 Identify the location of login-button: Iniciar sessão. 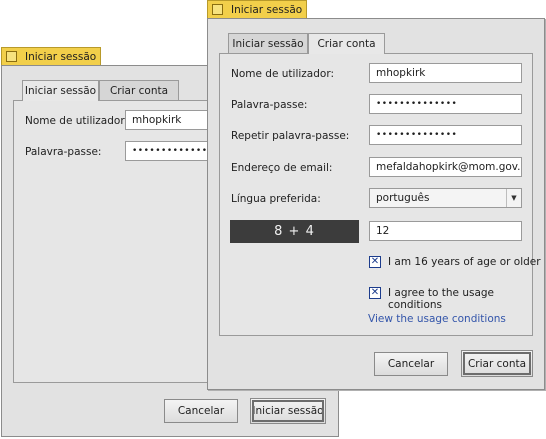
(288, 411).